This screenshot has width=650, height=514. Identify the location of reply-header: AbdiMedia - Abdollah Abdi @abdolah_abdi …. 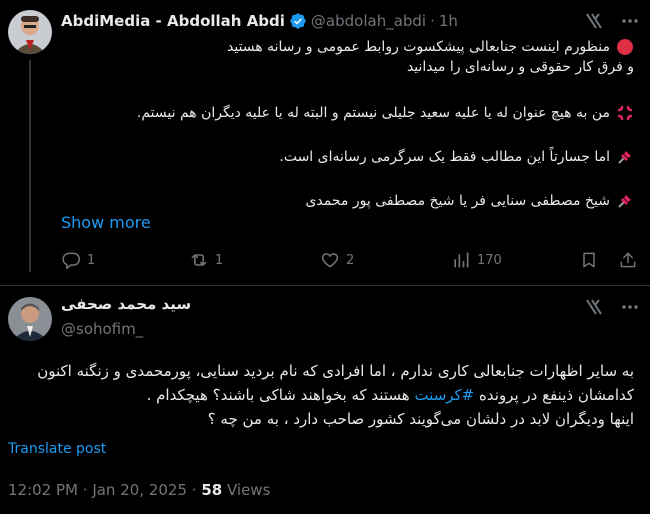
(259, 21).